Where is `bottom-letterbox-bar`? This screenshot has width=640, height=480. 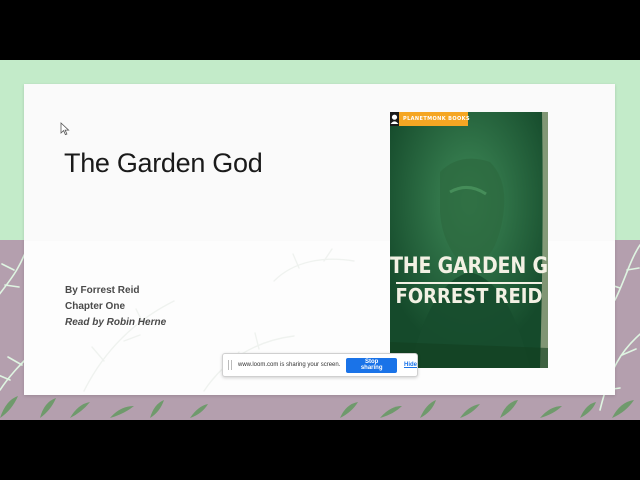
bottom-letterbox-bar is located at coordinates (320, 450).